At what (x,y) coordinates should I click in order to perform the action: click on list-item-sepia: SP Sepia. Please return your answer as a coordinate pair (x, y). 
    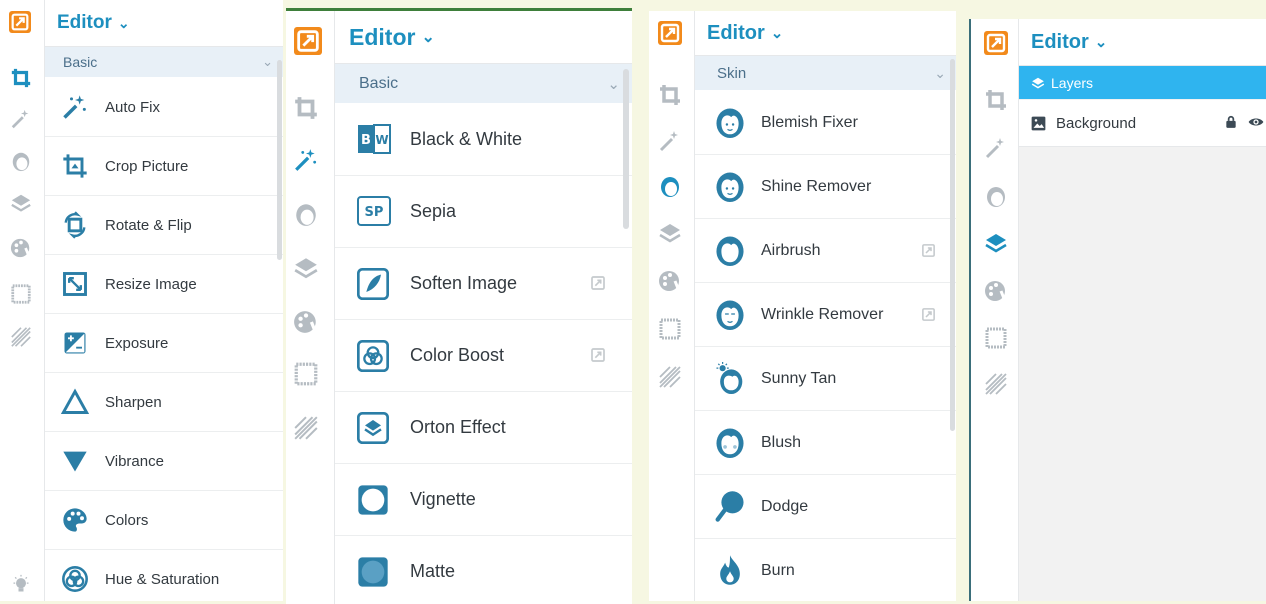
    Looking at the image, I should click on (483, 212).